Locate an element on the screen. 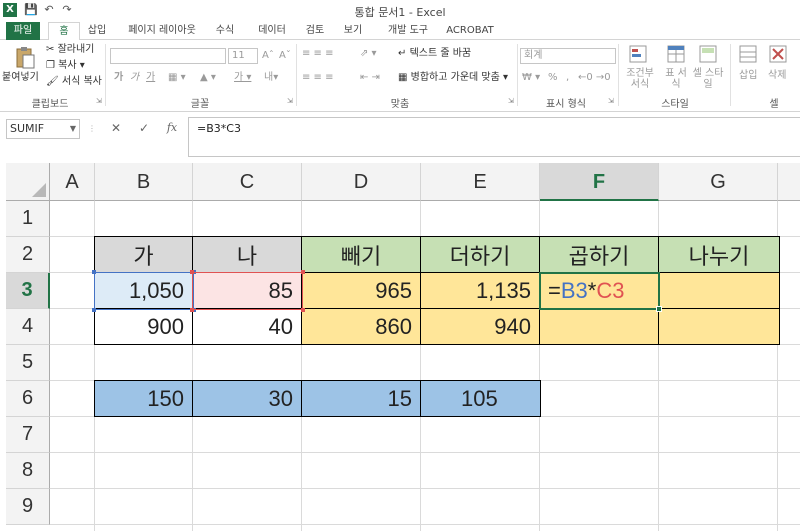 The width and height of the screenshot is (800, 531). format-painter-button: 🖌 서식 복사 is located at coordinates (74, 82).